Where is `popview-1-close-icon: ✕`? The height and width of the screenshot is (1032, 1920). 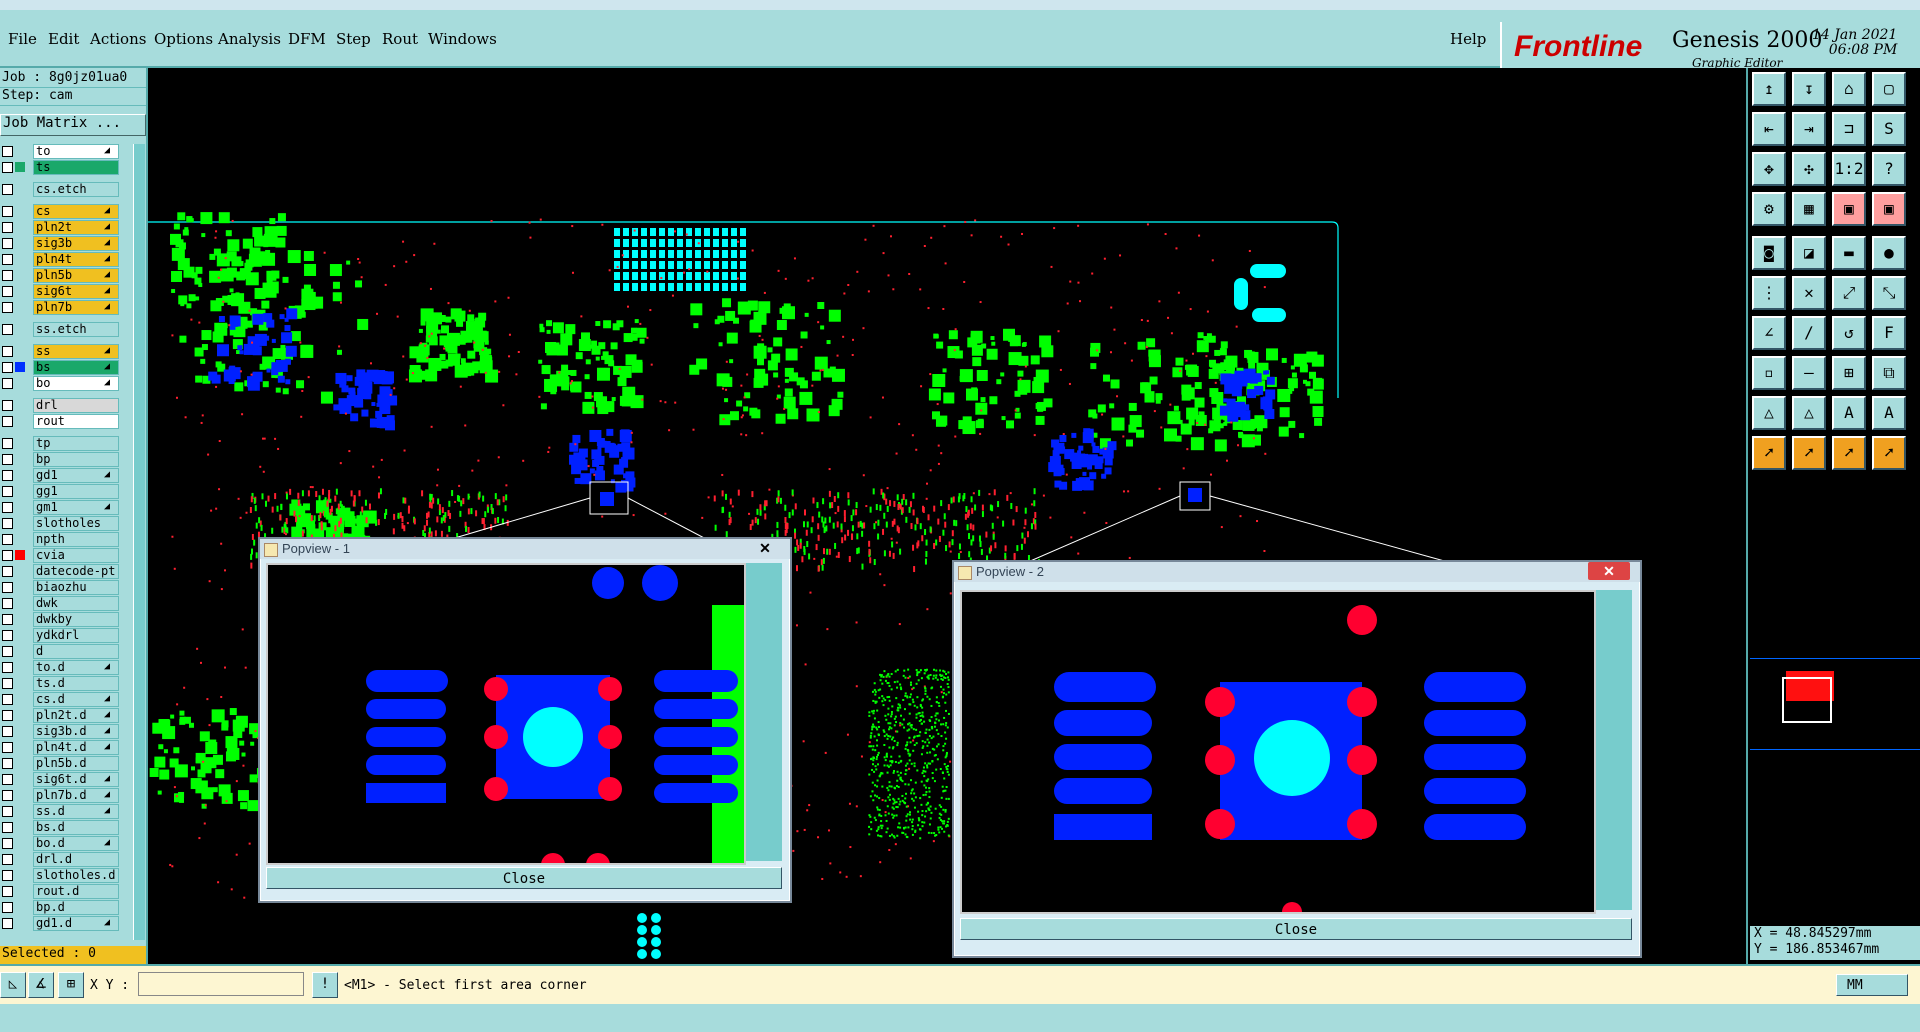 popview-1-close-icon: ✕ is located at coordinates (765, 548).